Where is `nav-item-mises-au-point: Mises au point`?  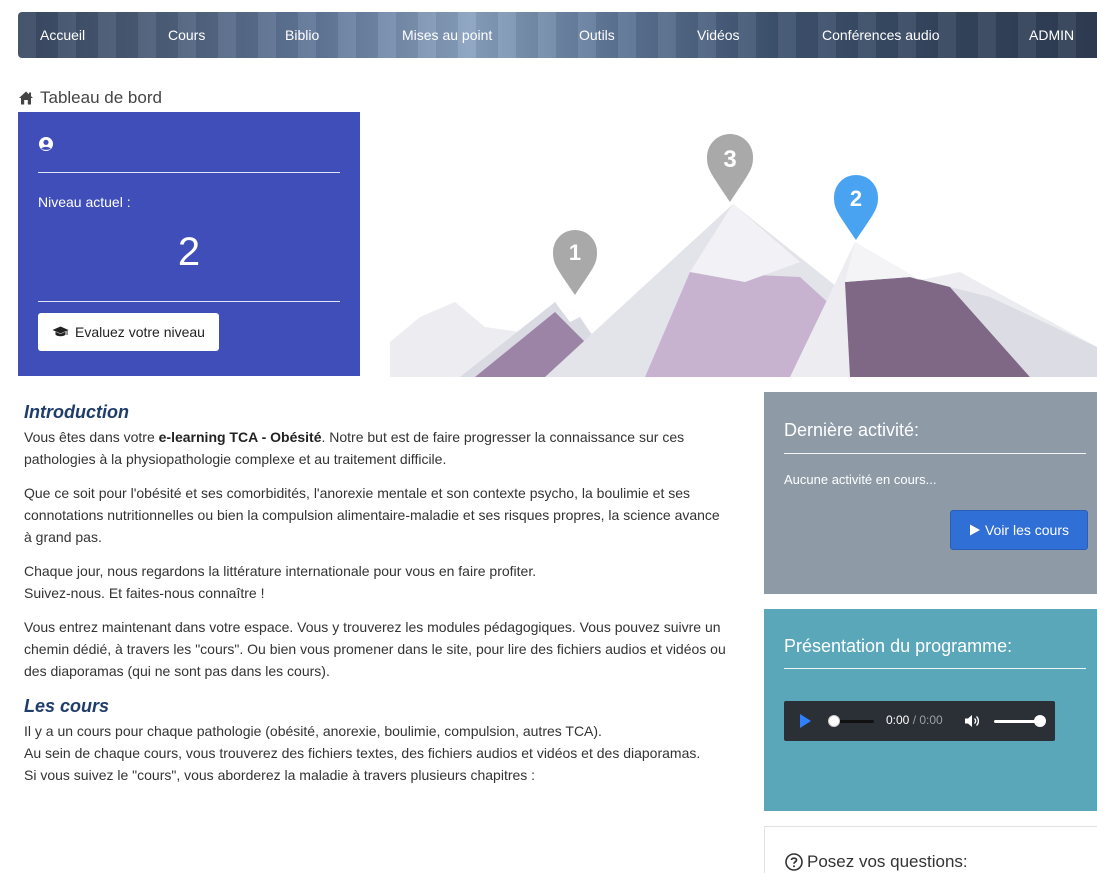
nav-item-mises-au-point: Mises au point is located at coordinates (447, 35).